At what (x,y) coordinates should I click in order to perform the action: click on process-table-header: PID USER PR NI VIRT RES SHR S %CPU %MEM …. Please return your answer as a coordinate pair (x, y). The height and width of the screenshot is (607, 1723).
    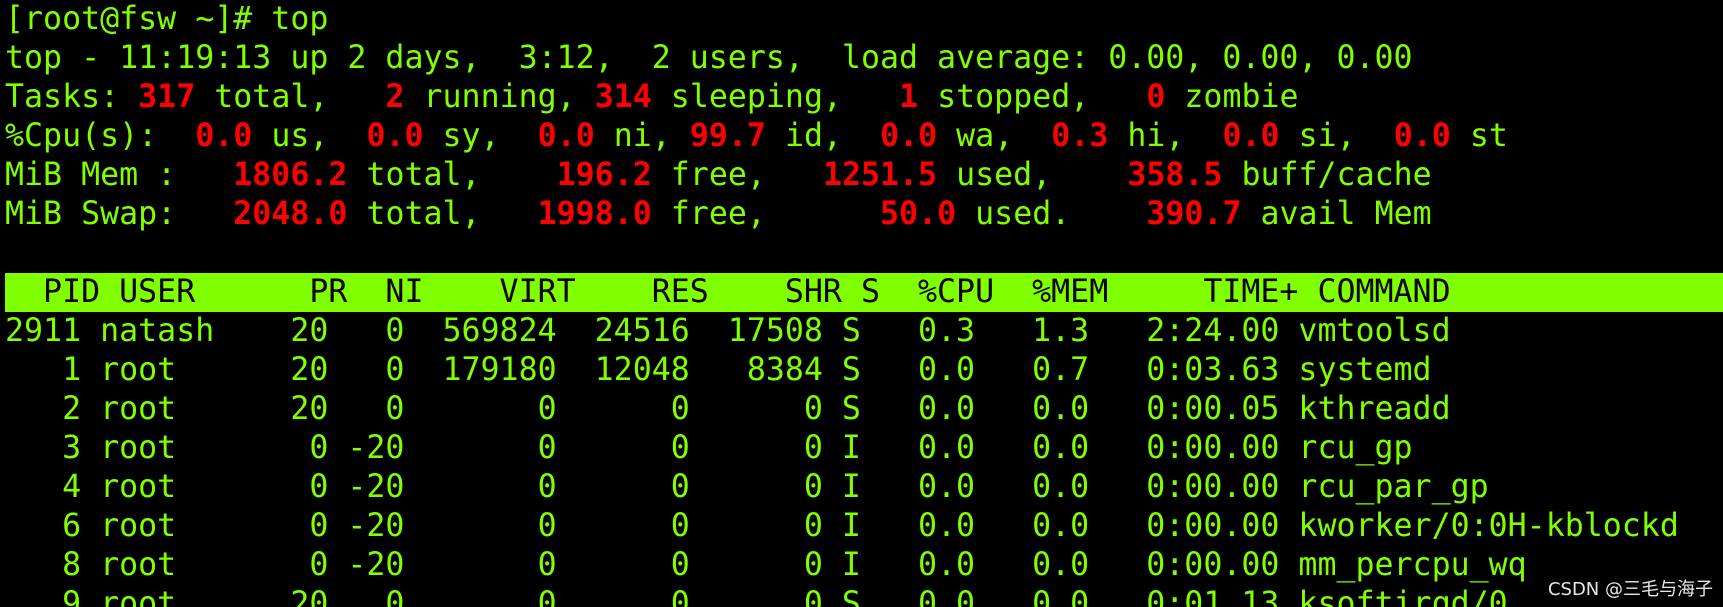
    Looking at the image, I should click on (864, 292).